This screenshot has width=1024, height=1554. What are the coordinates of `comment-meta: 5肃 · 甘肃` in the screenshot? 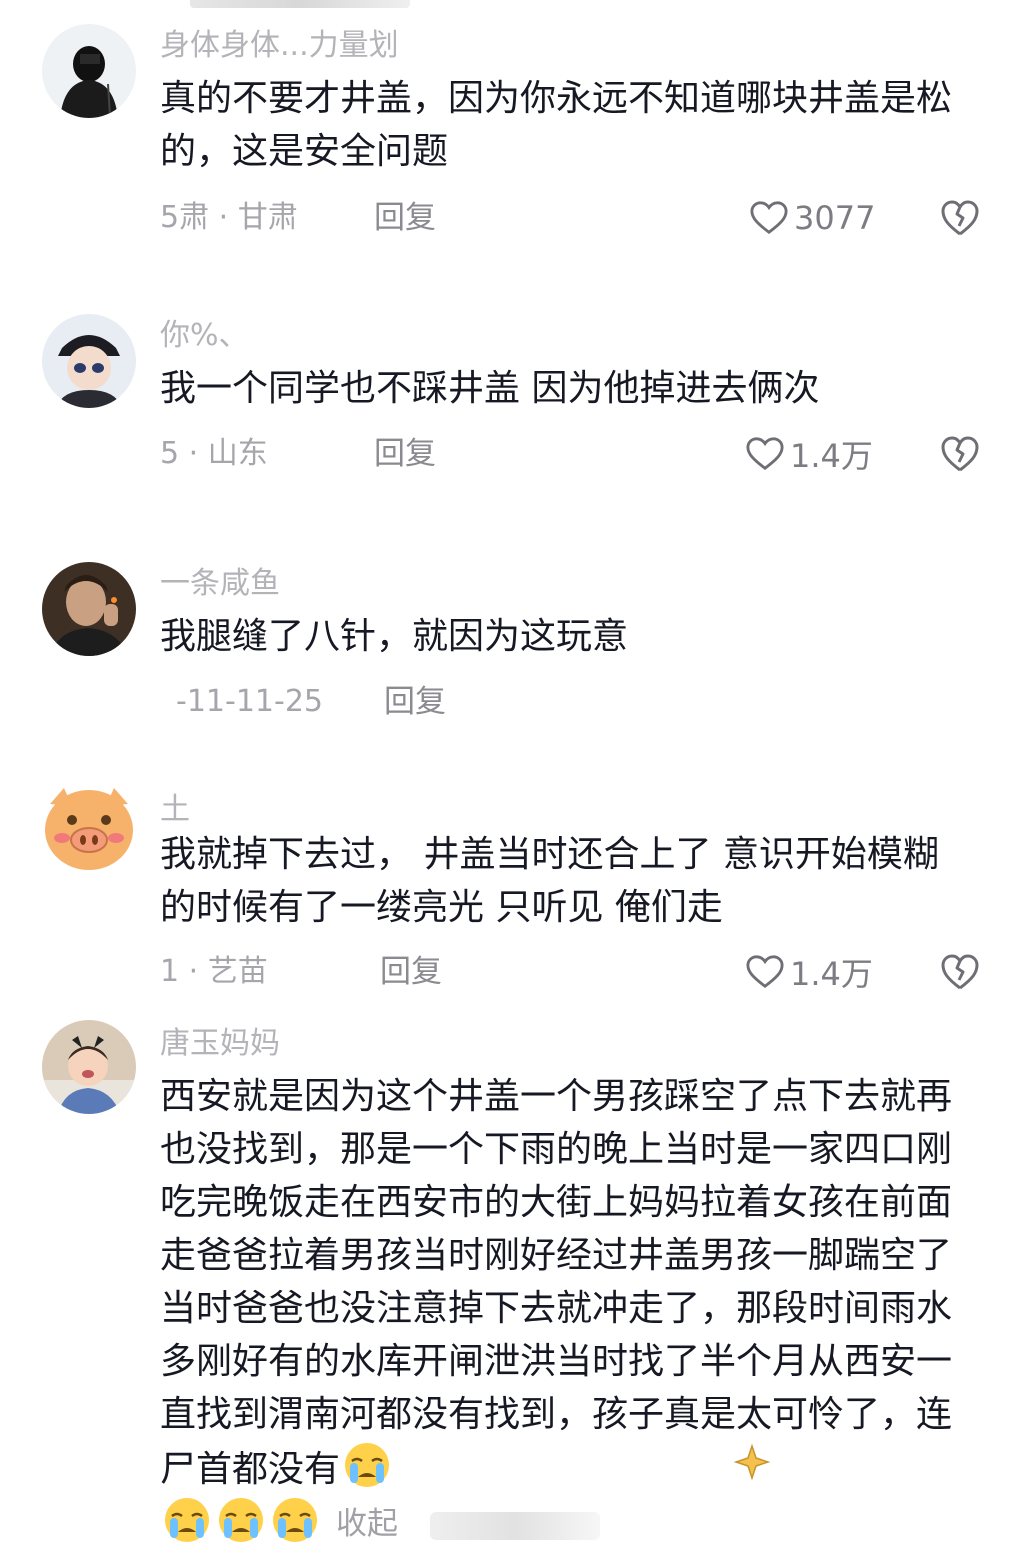 It's located at (229, 217).